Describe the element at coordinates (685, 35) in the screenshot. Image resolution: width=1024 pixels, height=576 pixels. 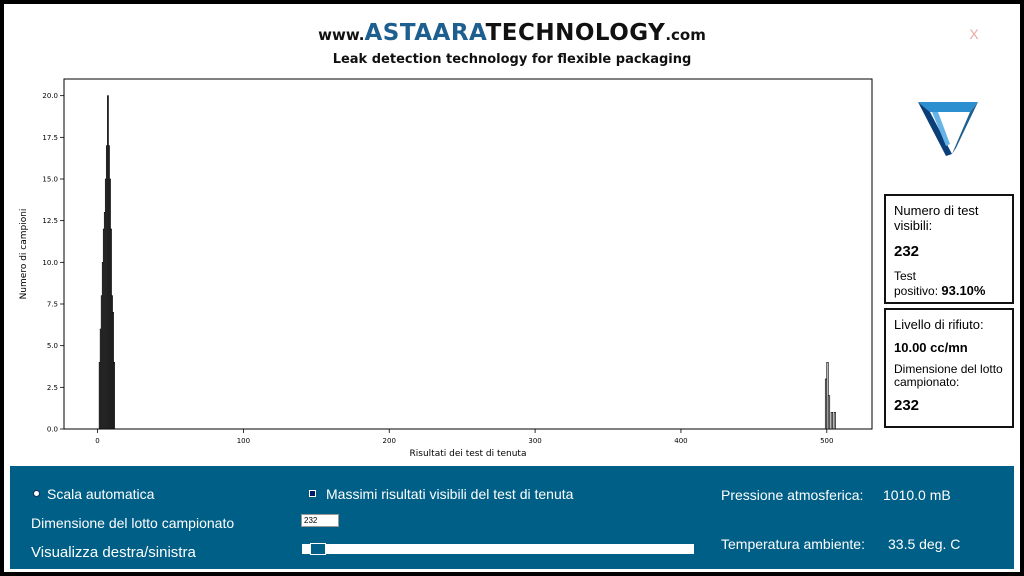
I see `brand-suffix: .com` at that location.